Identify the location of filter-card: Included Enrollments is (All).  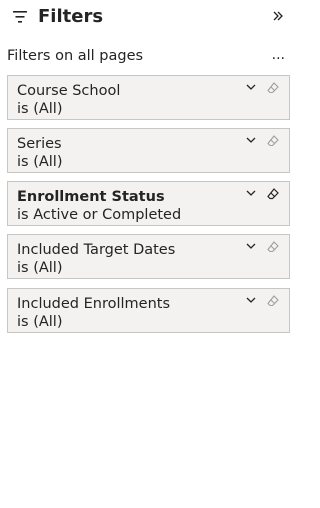
(148, 310).